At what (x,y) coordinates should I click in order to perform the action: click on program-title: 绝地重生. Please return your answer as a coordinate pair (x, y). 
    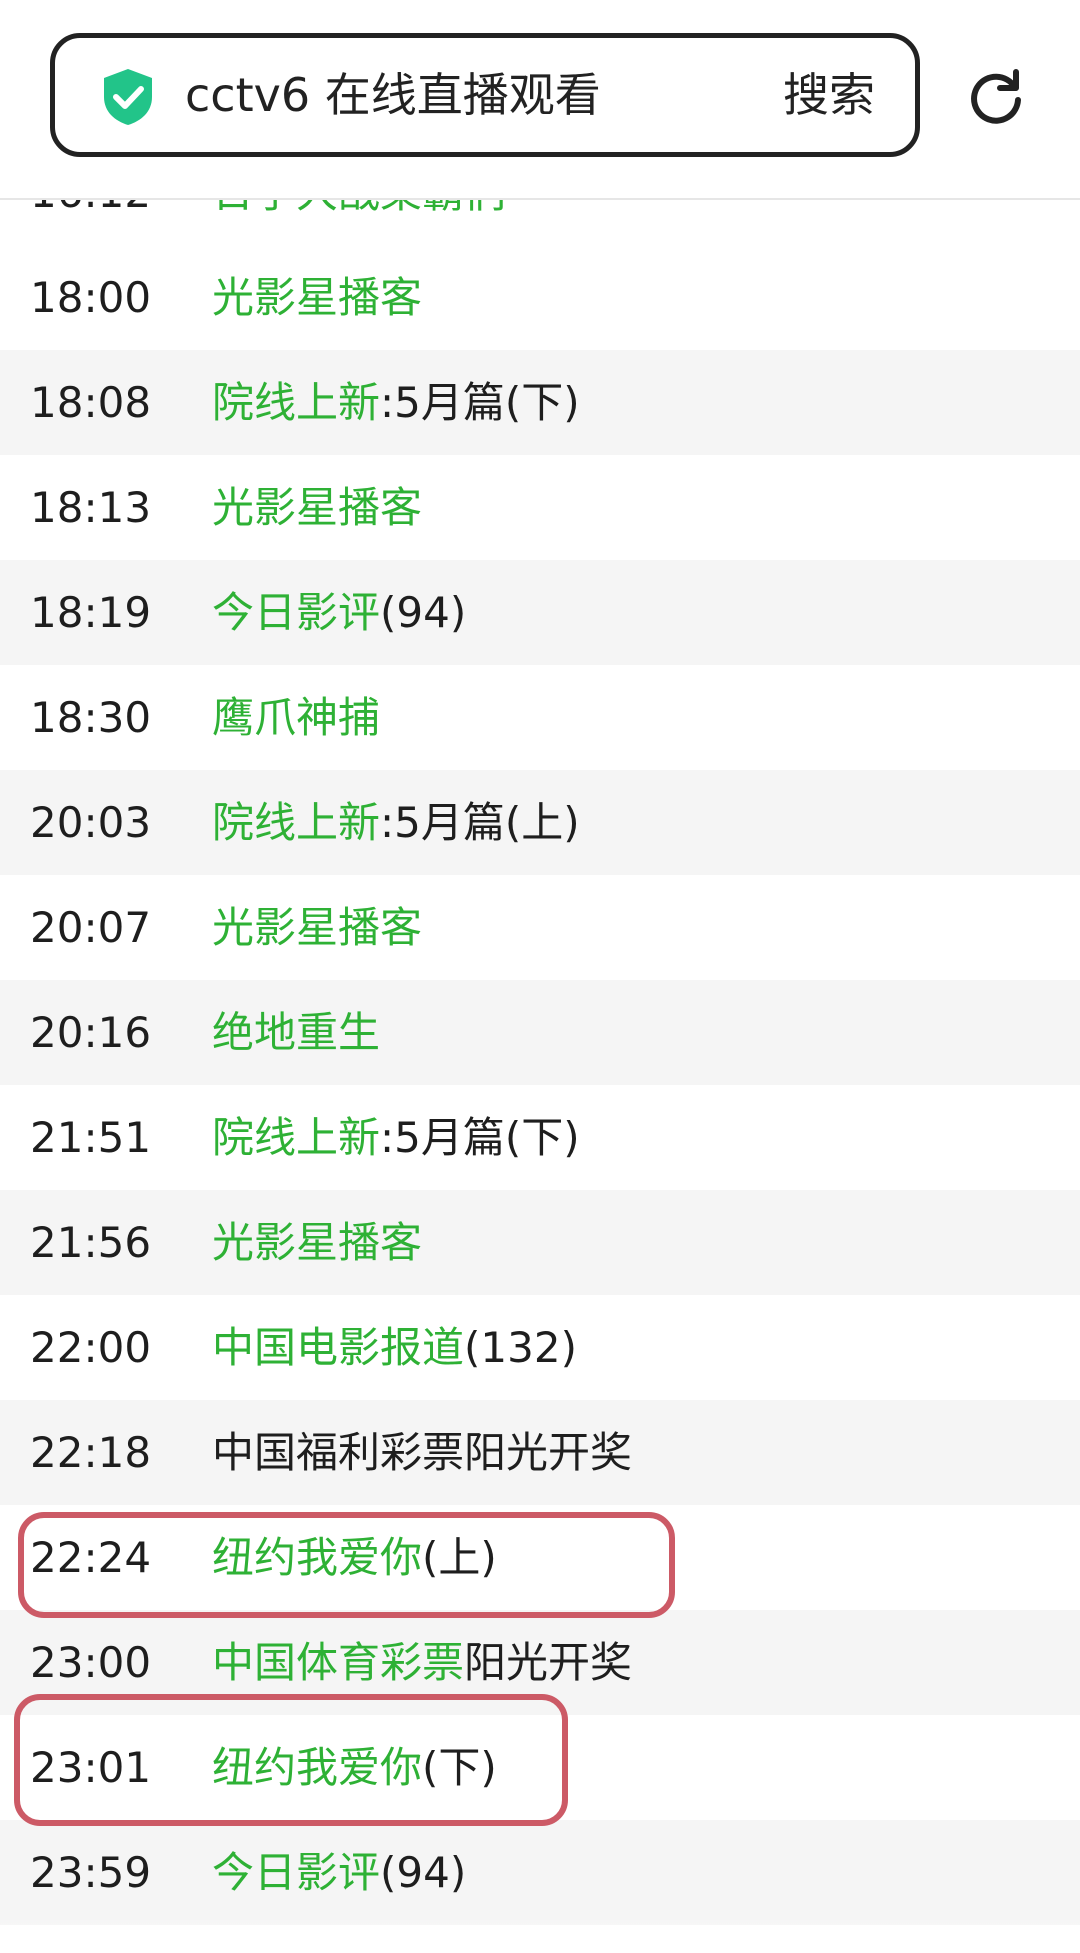
    Looking at the image, I should click on (296, 1032).